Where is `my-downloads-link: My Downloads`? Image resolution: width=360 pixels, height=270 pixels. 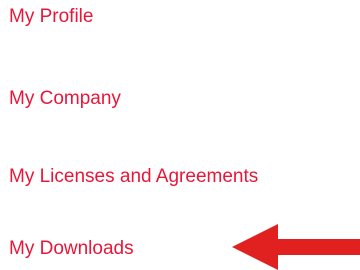 my-downloads-link: My Downloads is located at coordinates (71, 249).